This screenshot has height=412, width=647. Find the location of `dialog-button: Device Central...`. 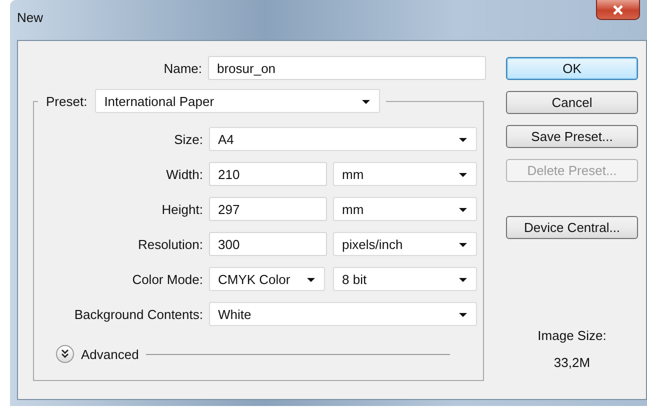

dialog-button: Device Central... is located at coordinates (572, 227).